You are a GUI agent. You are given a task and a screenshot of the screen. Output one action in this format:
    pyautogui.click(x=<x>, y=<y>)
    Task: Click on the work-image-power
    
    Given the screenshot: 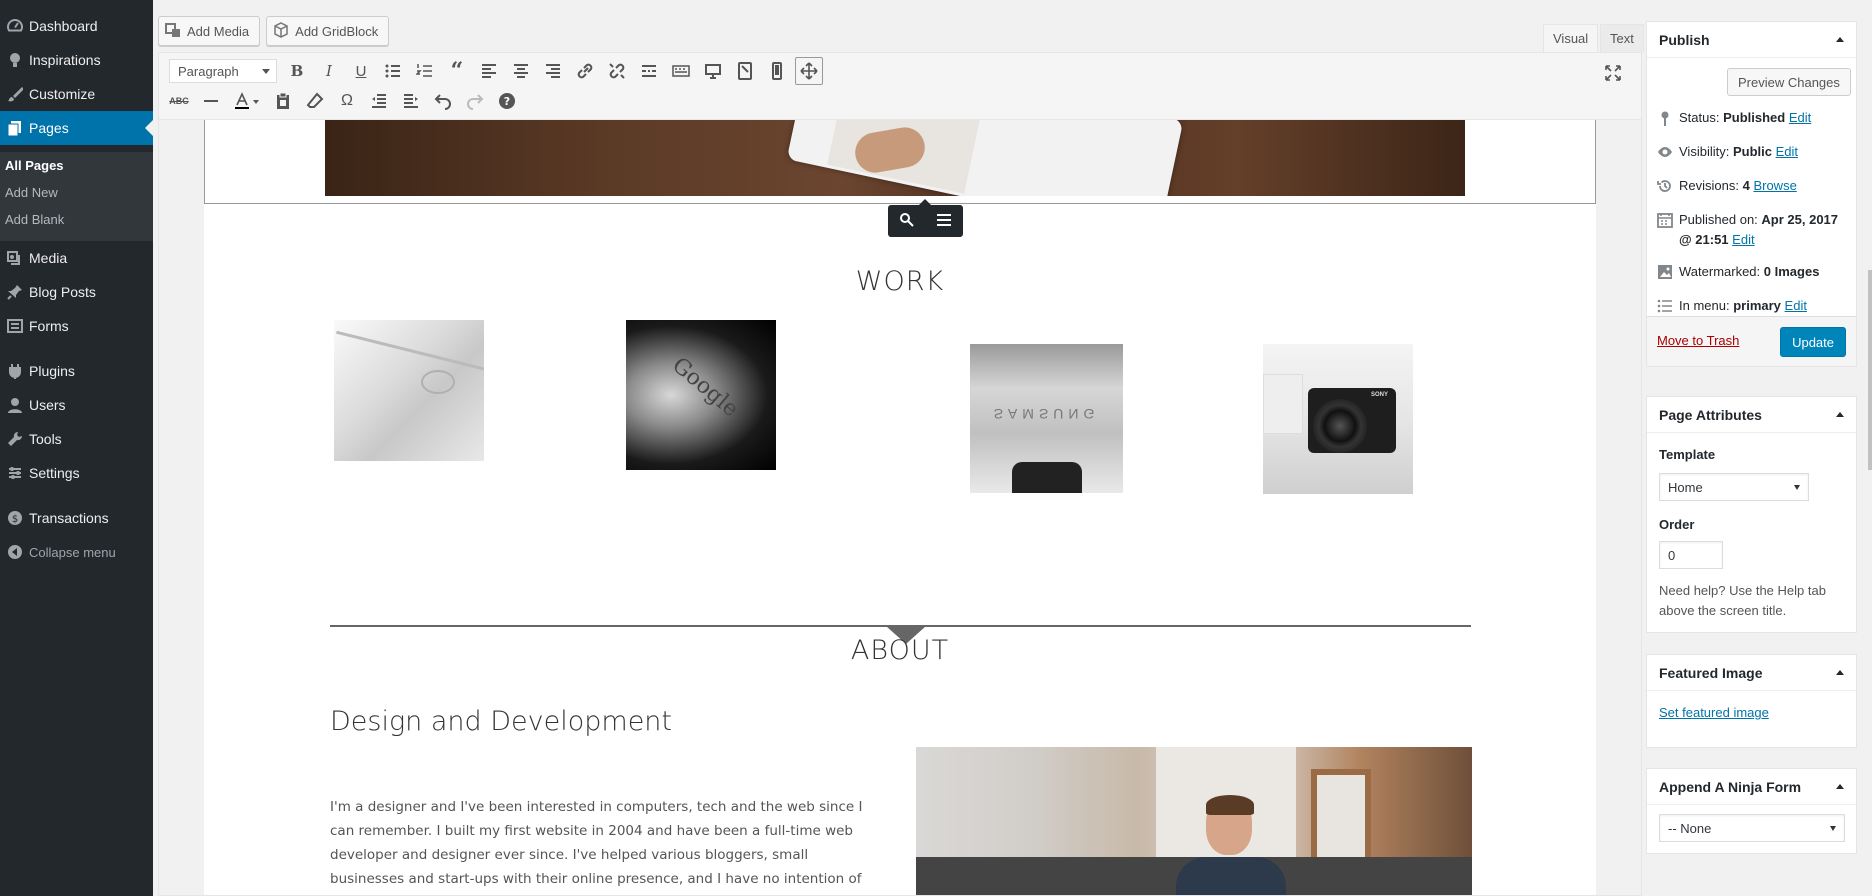 What is the action you would take?
    pyautogui.click(x=409, y=390)
    